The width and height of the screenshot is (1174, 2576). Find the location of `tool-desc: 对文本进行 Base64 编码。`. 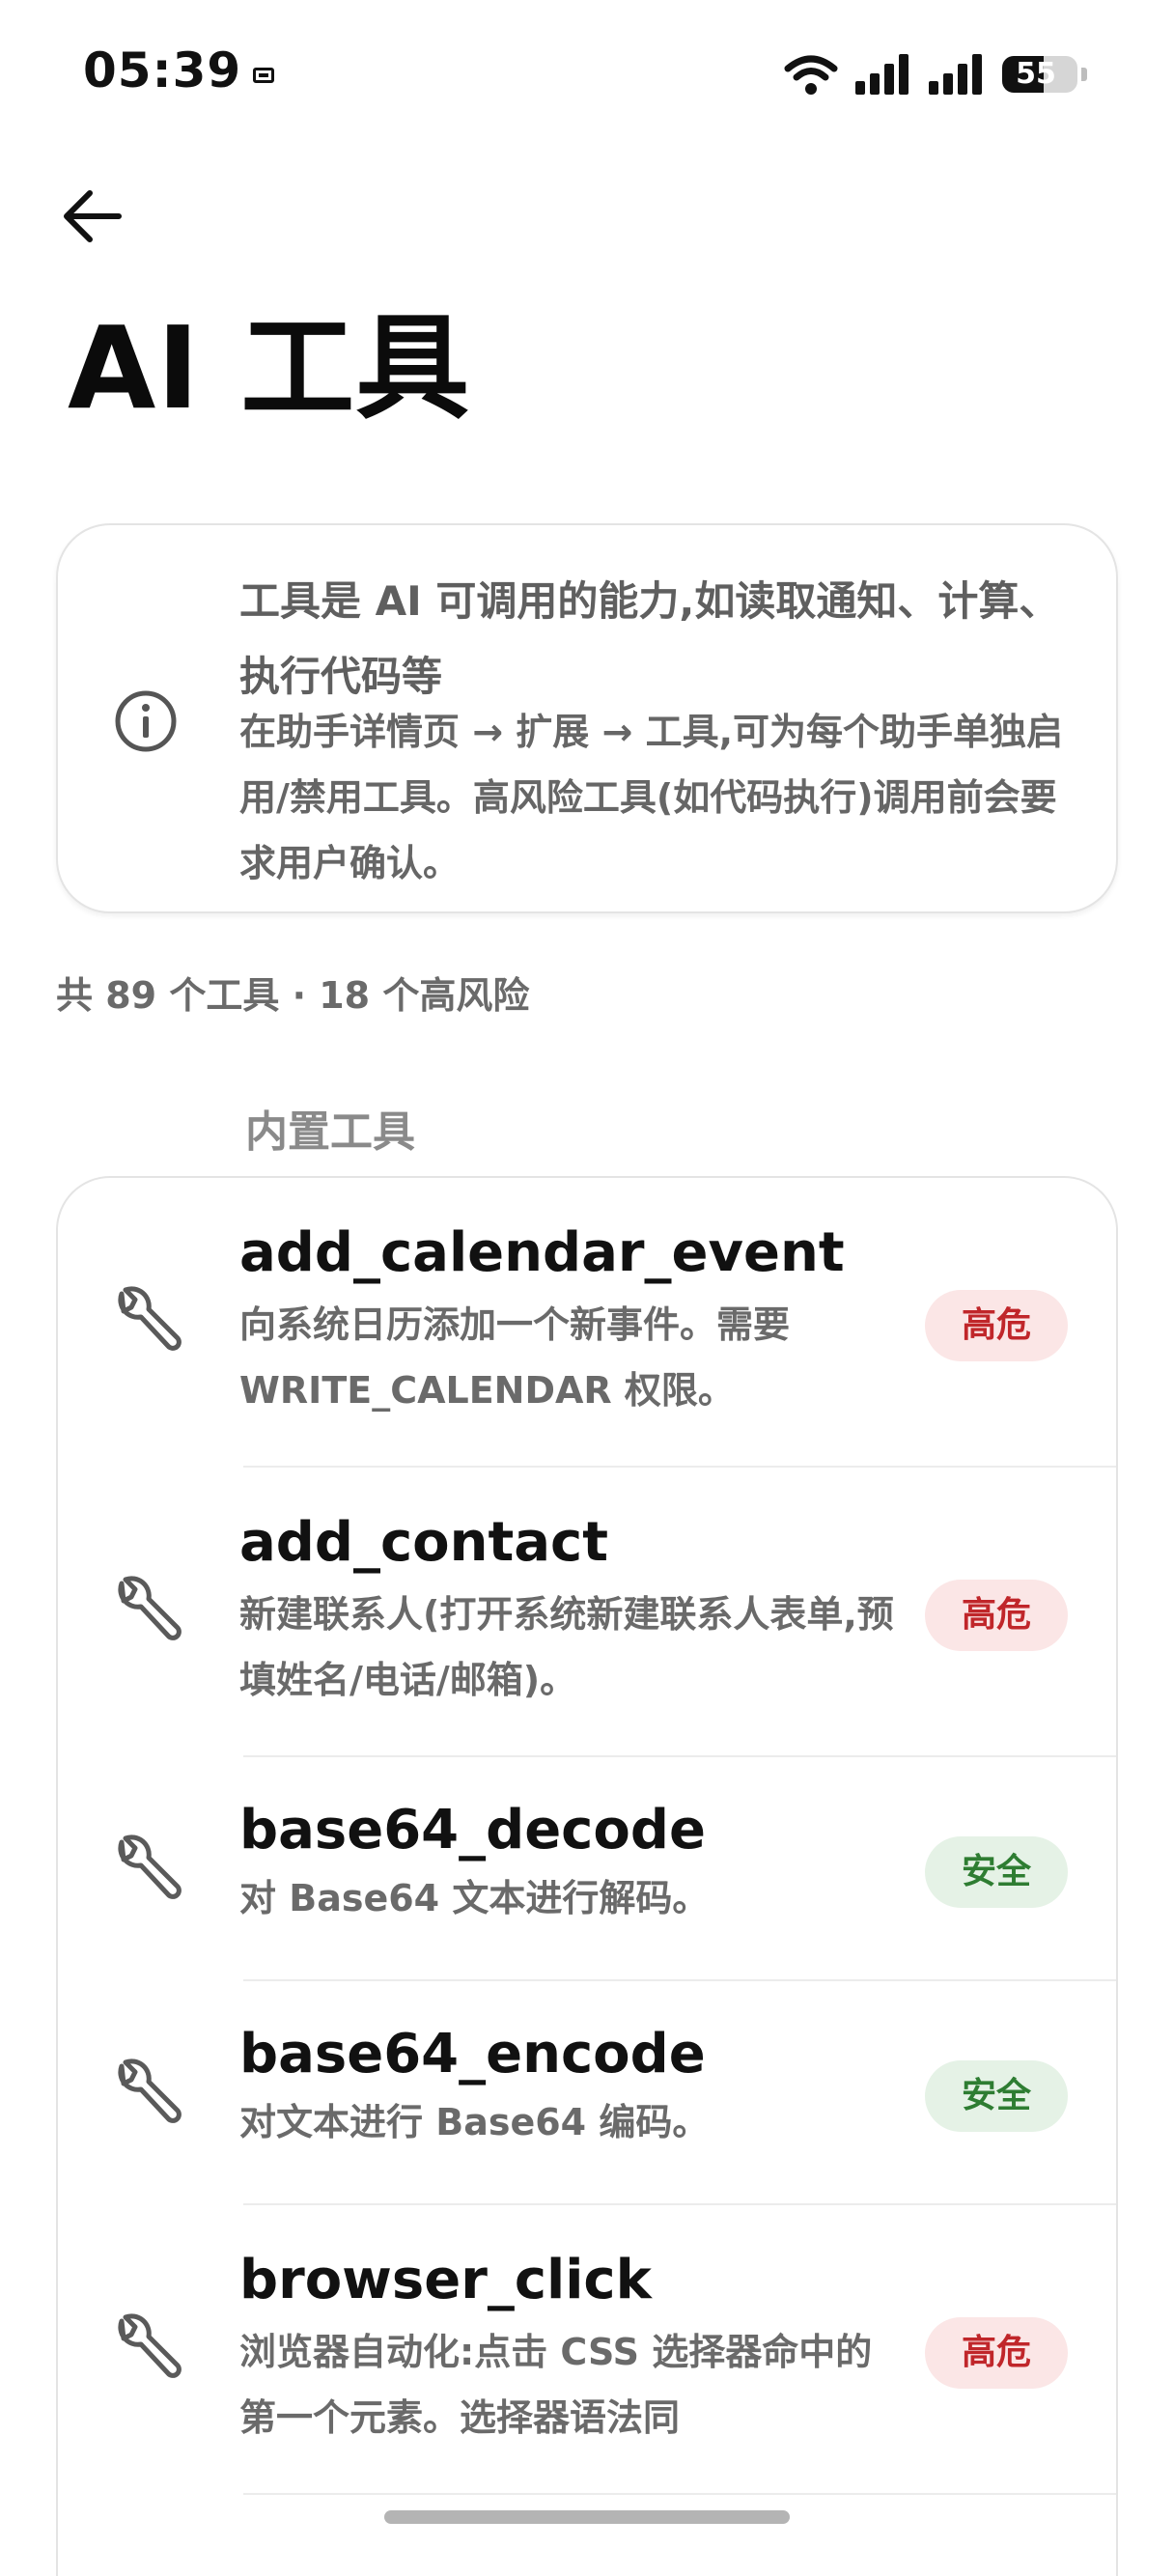

tool-desc: 对文本进行 Base64 编码。 is located at coordinates (474, 2122).